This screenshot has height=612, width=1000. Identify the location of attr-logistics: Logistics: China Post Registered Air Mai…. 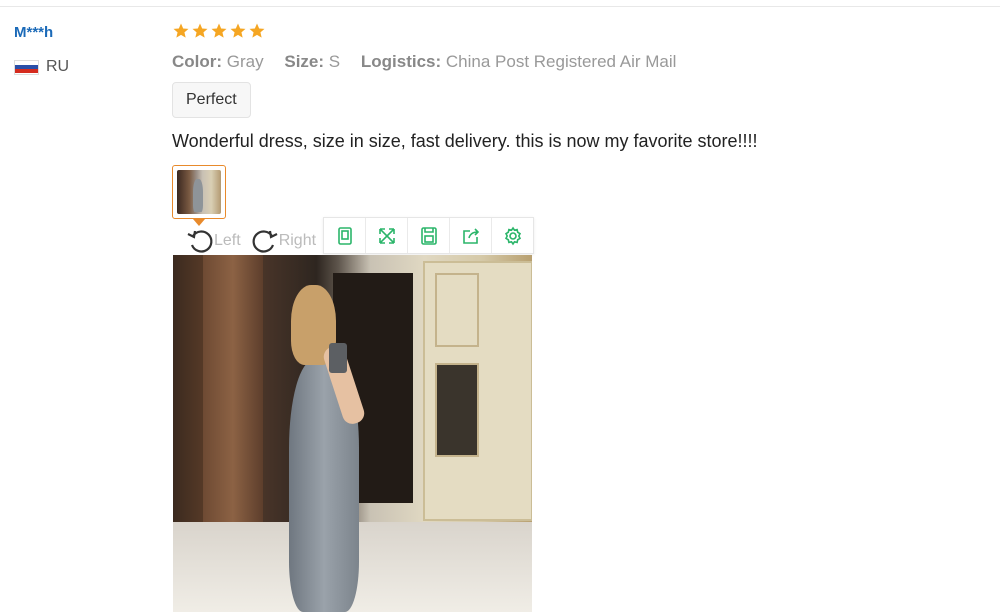
(518, 61).